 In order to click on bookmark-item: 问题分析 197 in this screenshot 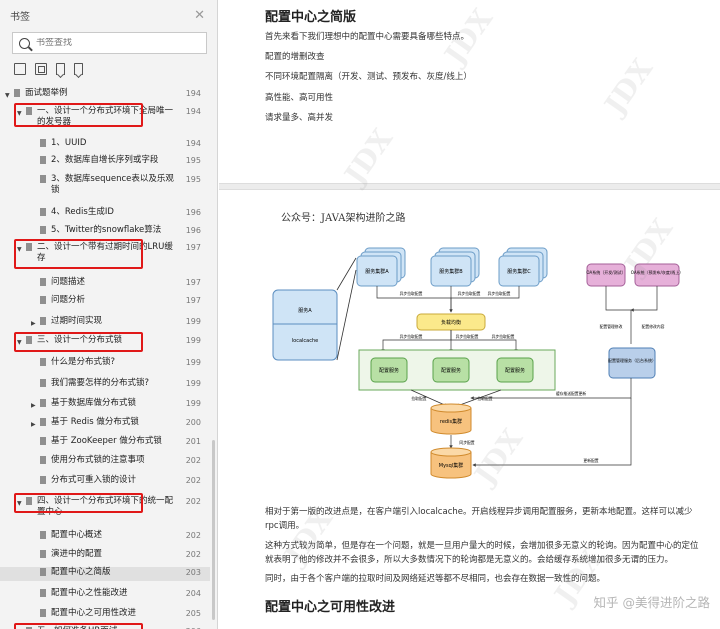, I will do `click(105, 302)`.